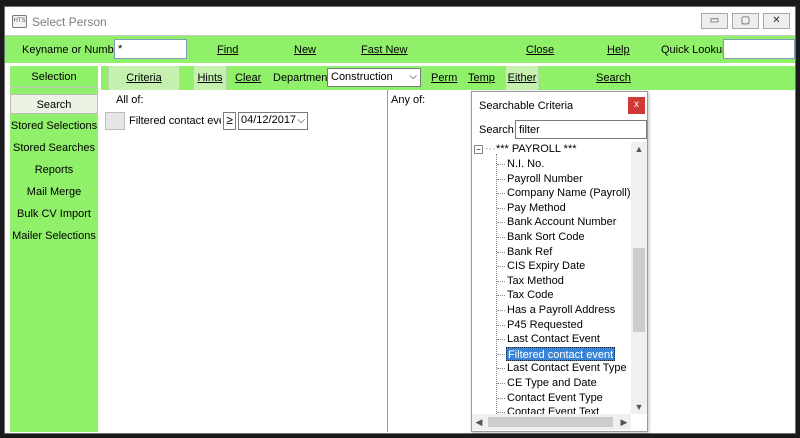  Describe the element at coordinates (362, 77) in the screenshot. I see `department-value: Construction` at that location.